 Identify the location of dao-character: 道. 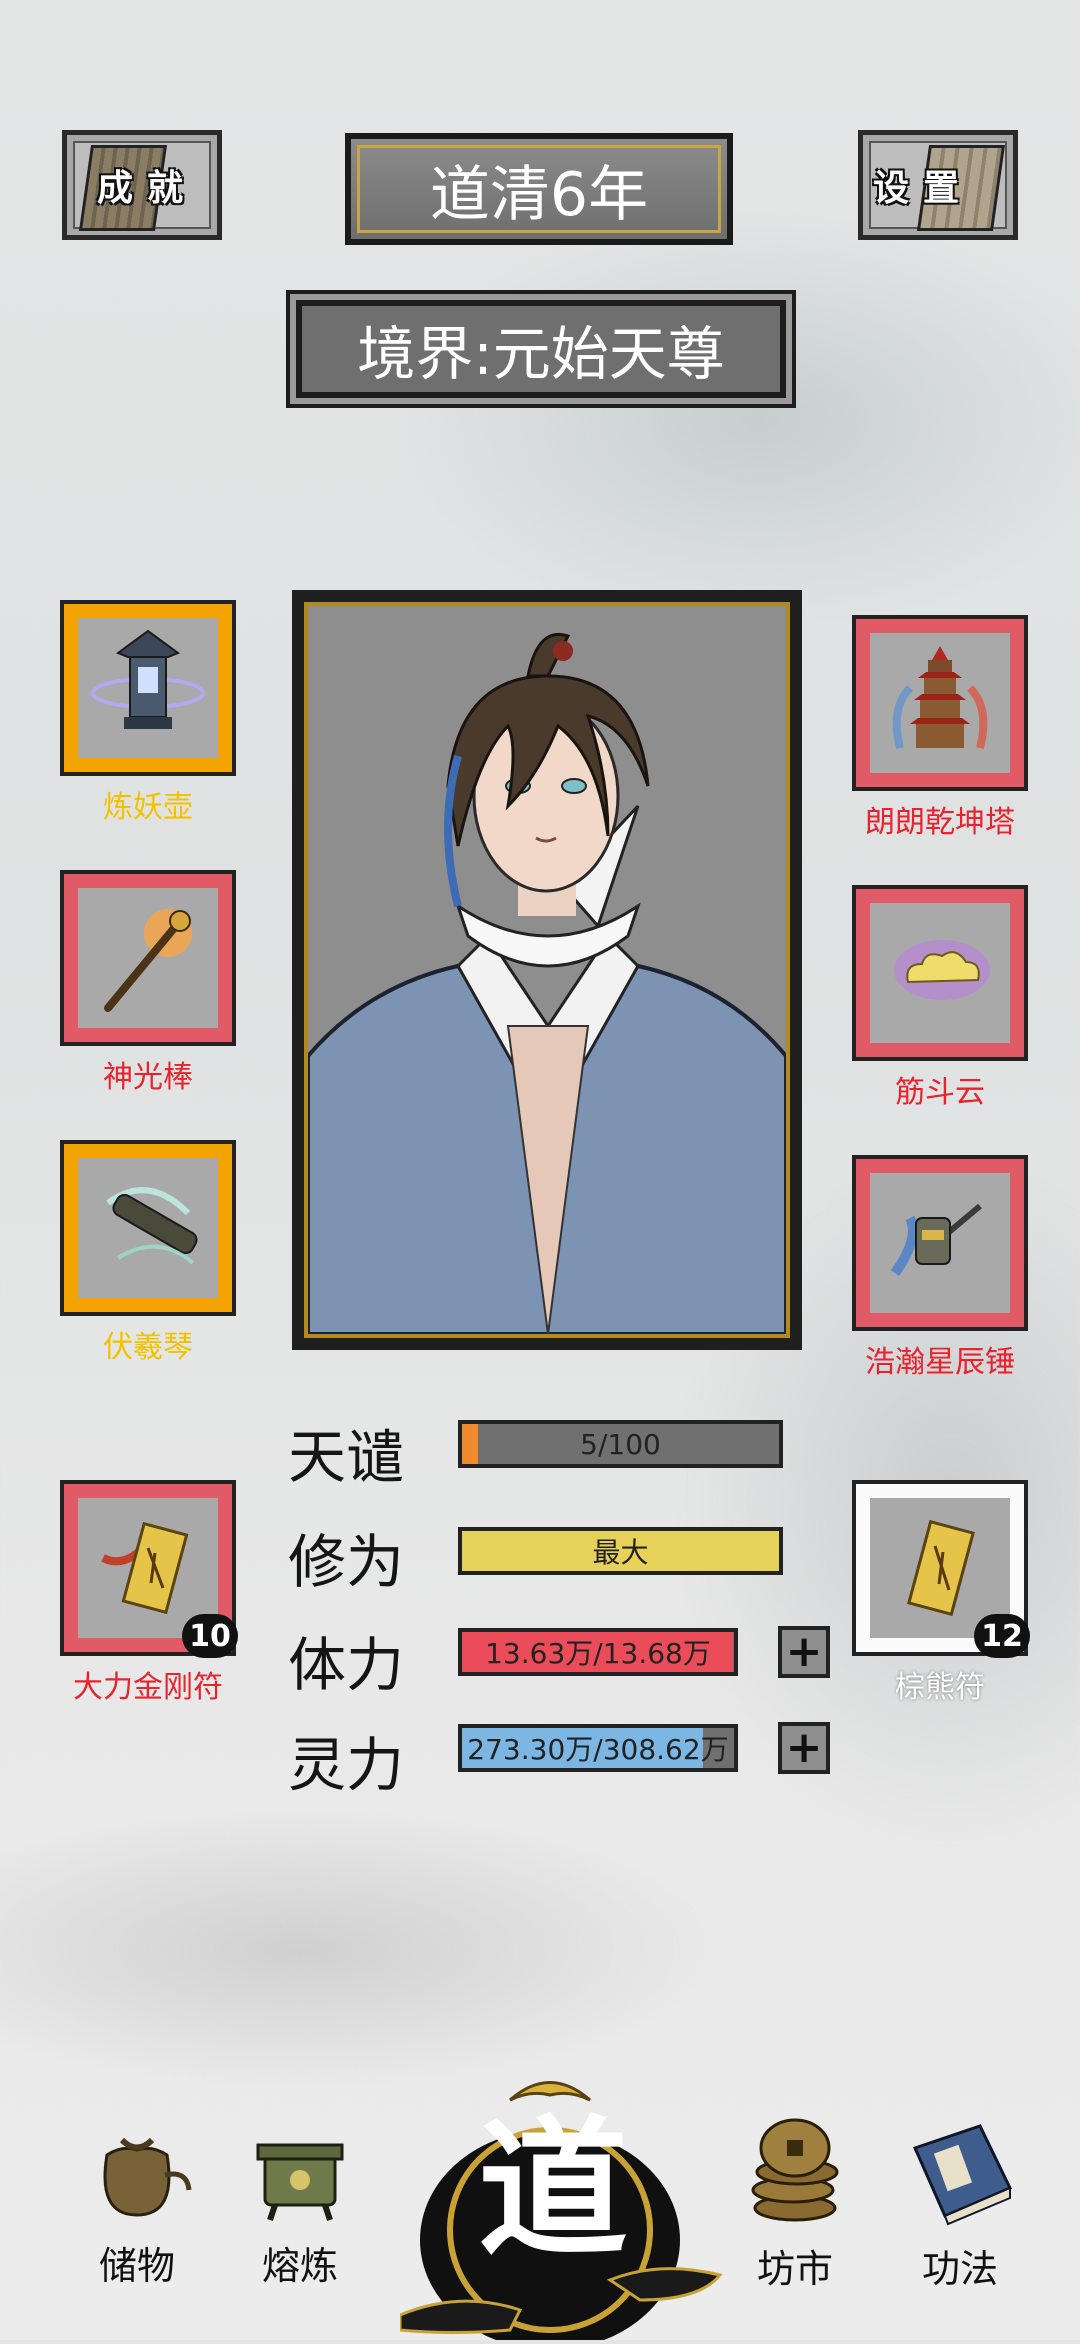
(552, 2190).